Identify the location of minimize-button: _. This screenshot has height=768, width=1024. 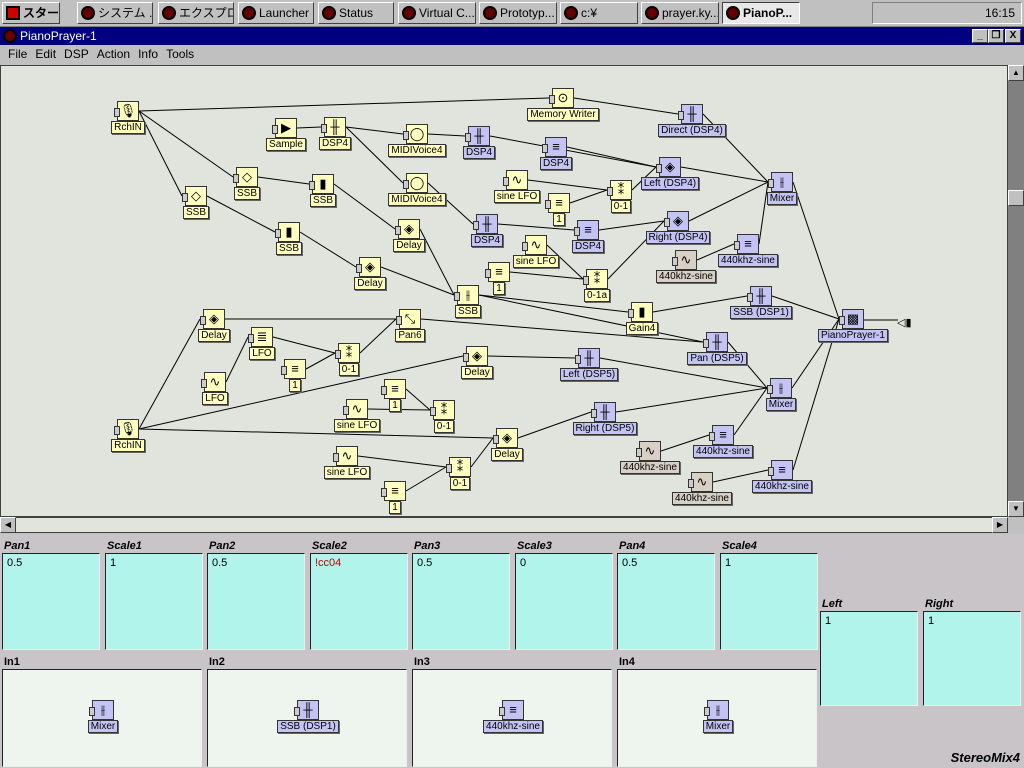
(980, 36).